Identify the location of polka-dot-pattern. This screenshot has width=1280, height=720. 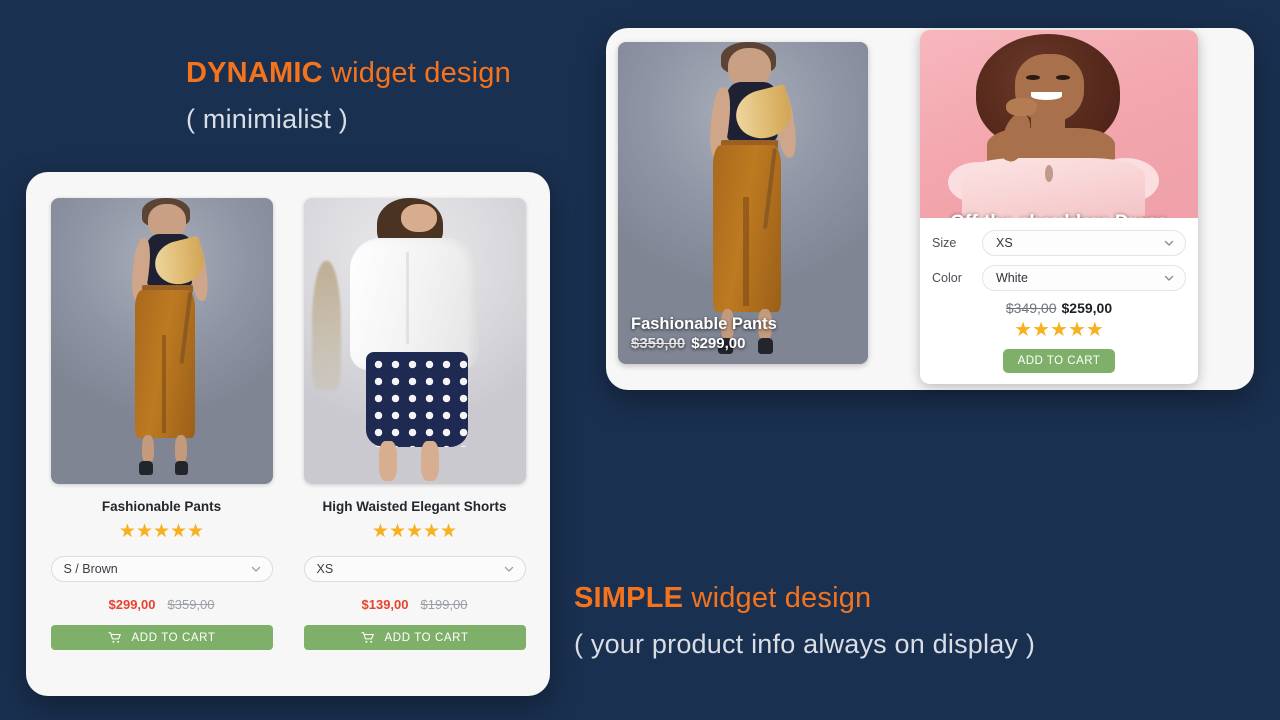
(416, 399).